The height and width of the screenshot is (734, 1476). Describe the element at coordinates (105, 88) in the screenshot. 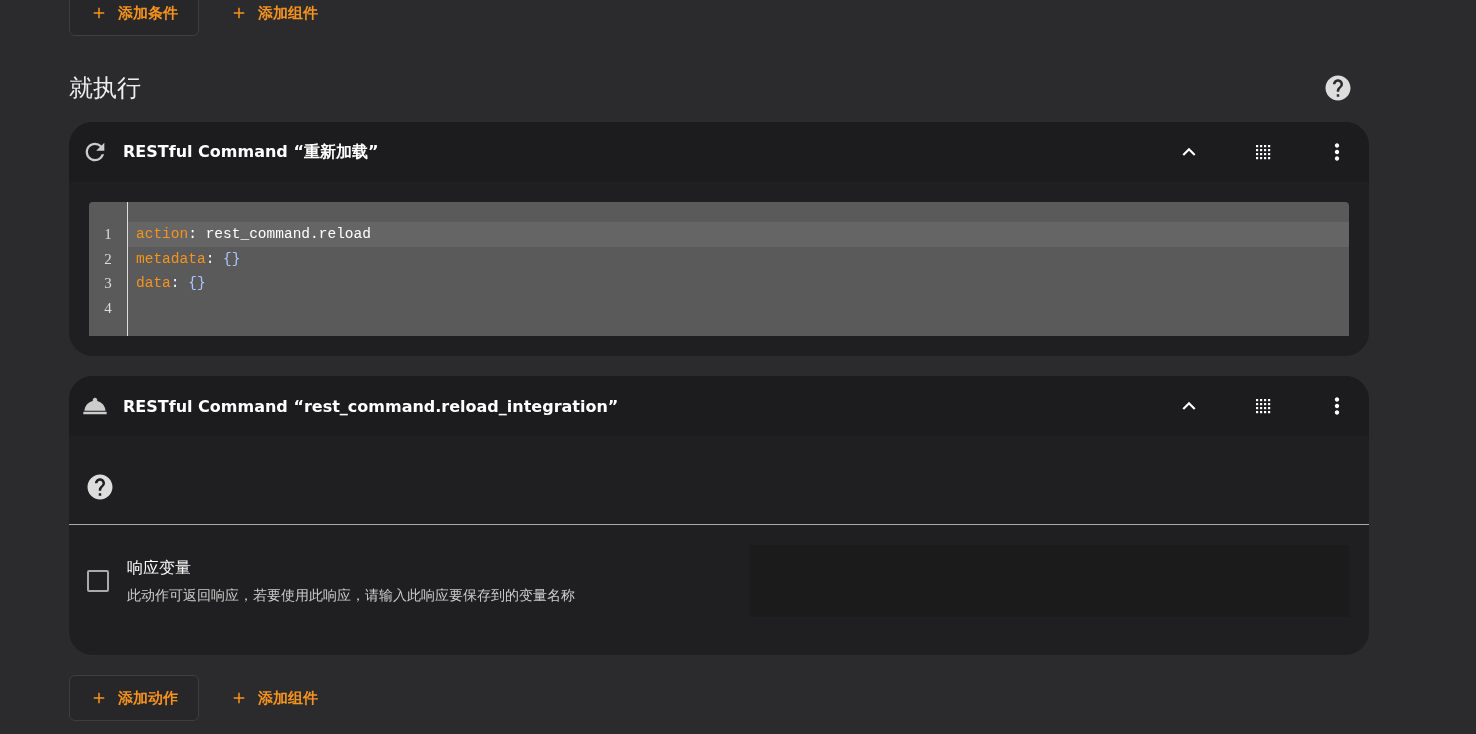

I see `section-title: 就执行` at that location.